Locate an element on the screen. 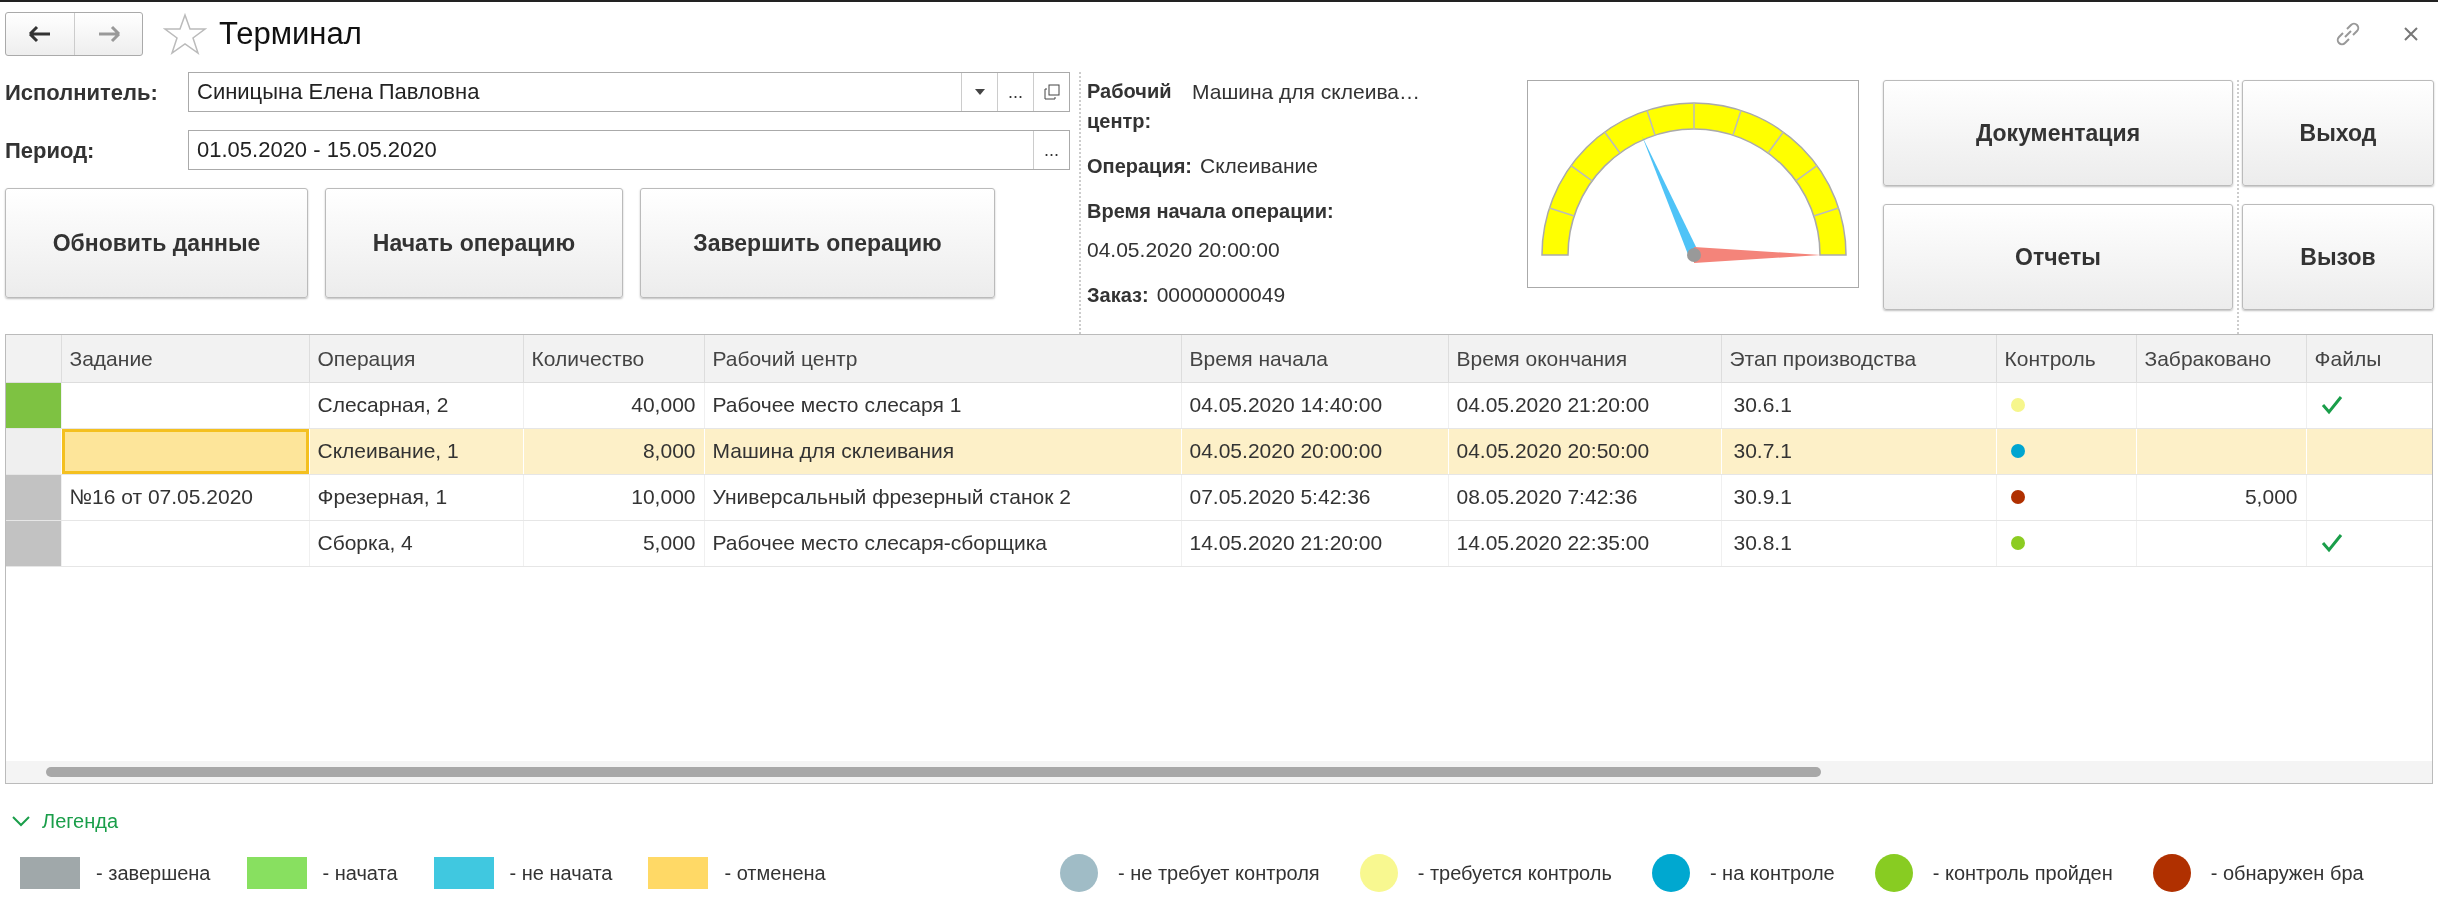 The height and width of the screenshot is (909, 2438). legend-label: - отменена is located at coordinates (775, 873).